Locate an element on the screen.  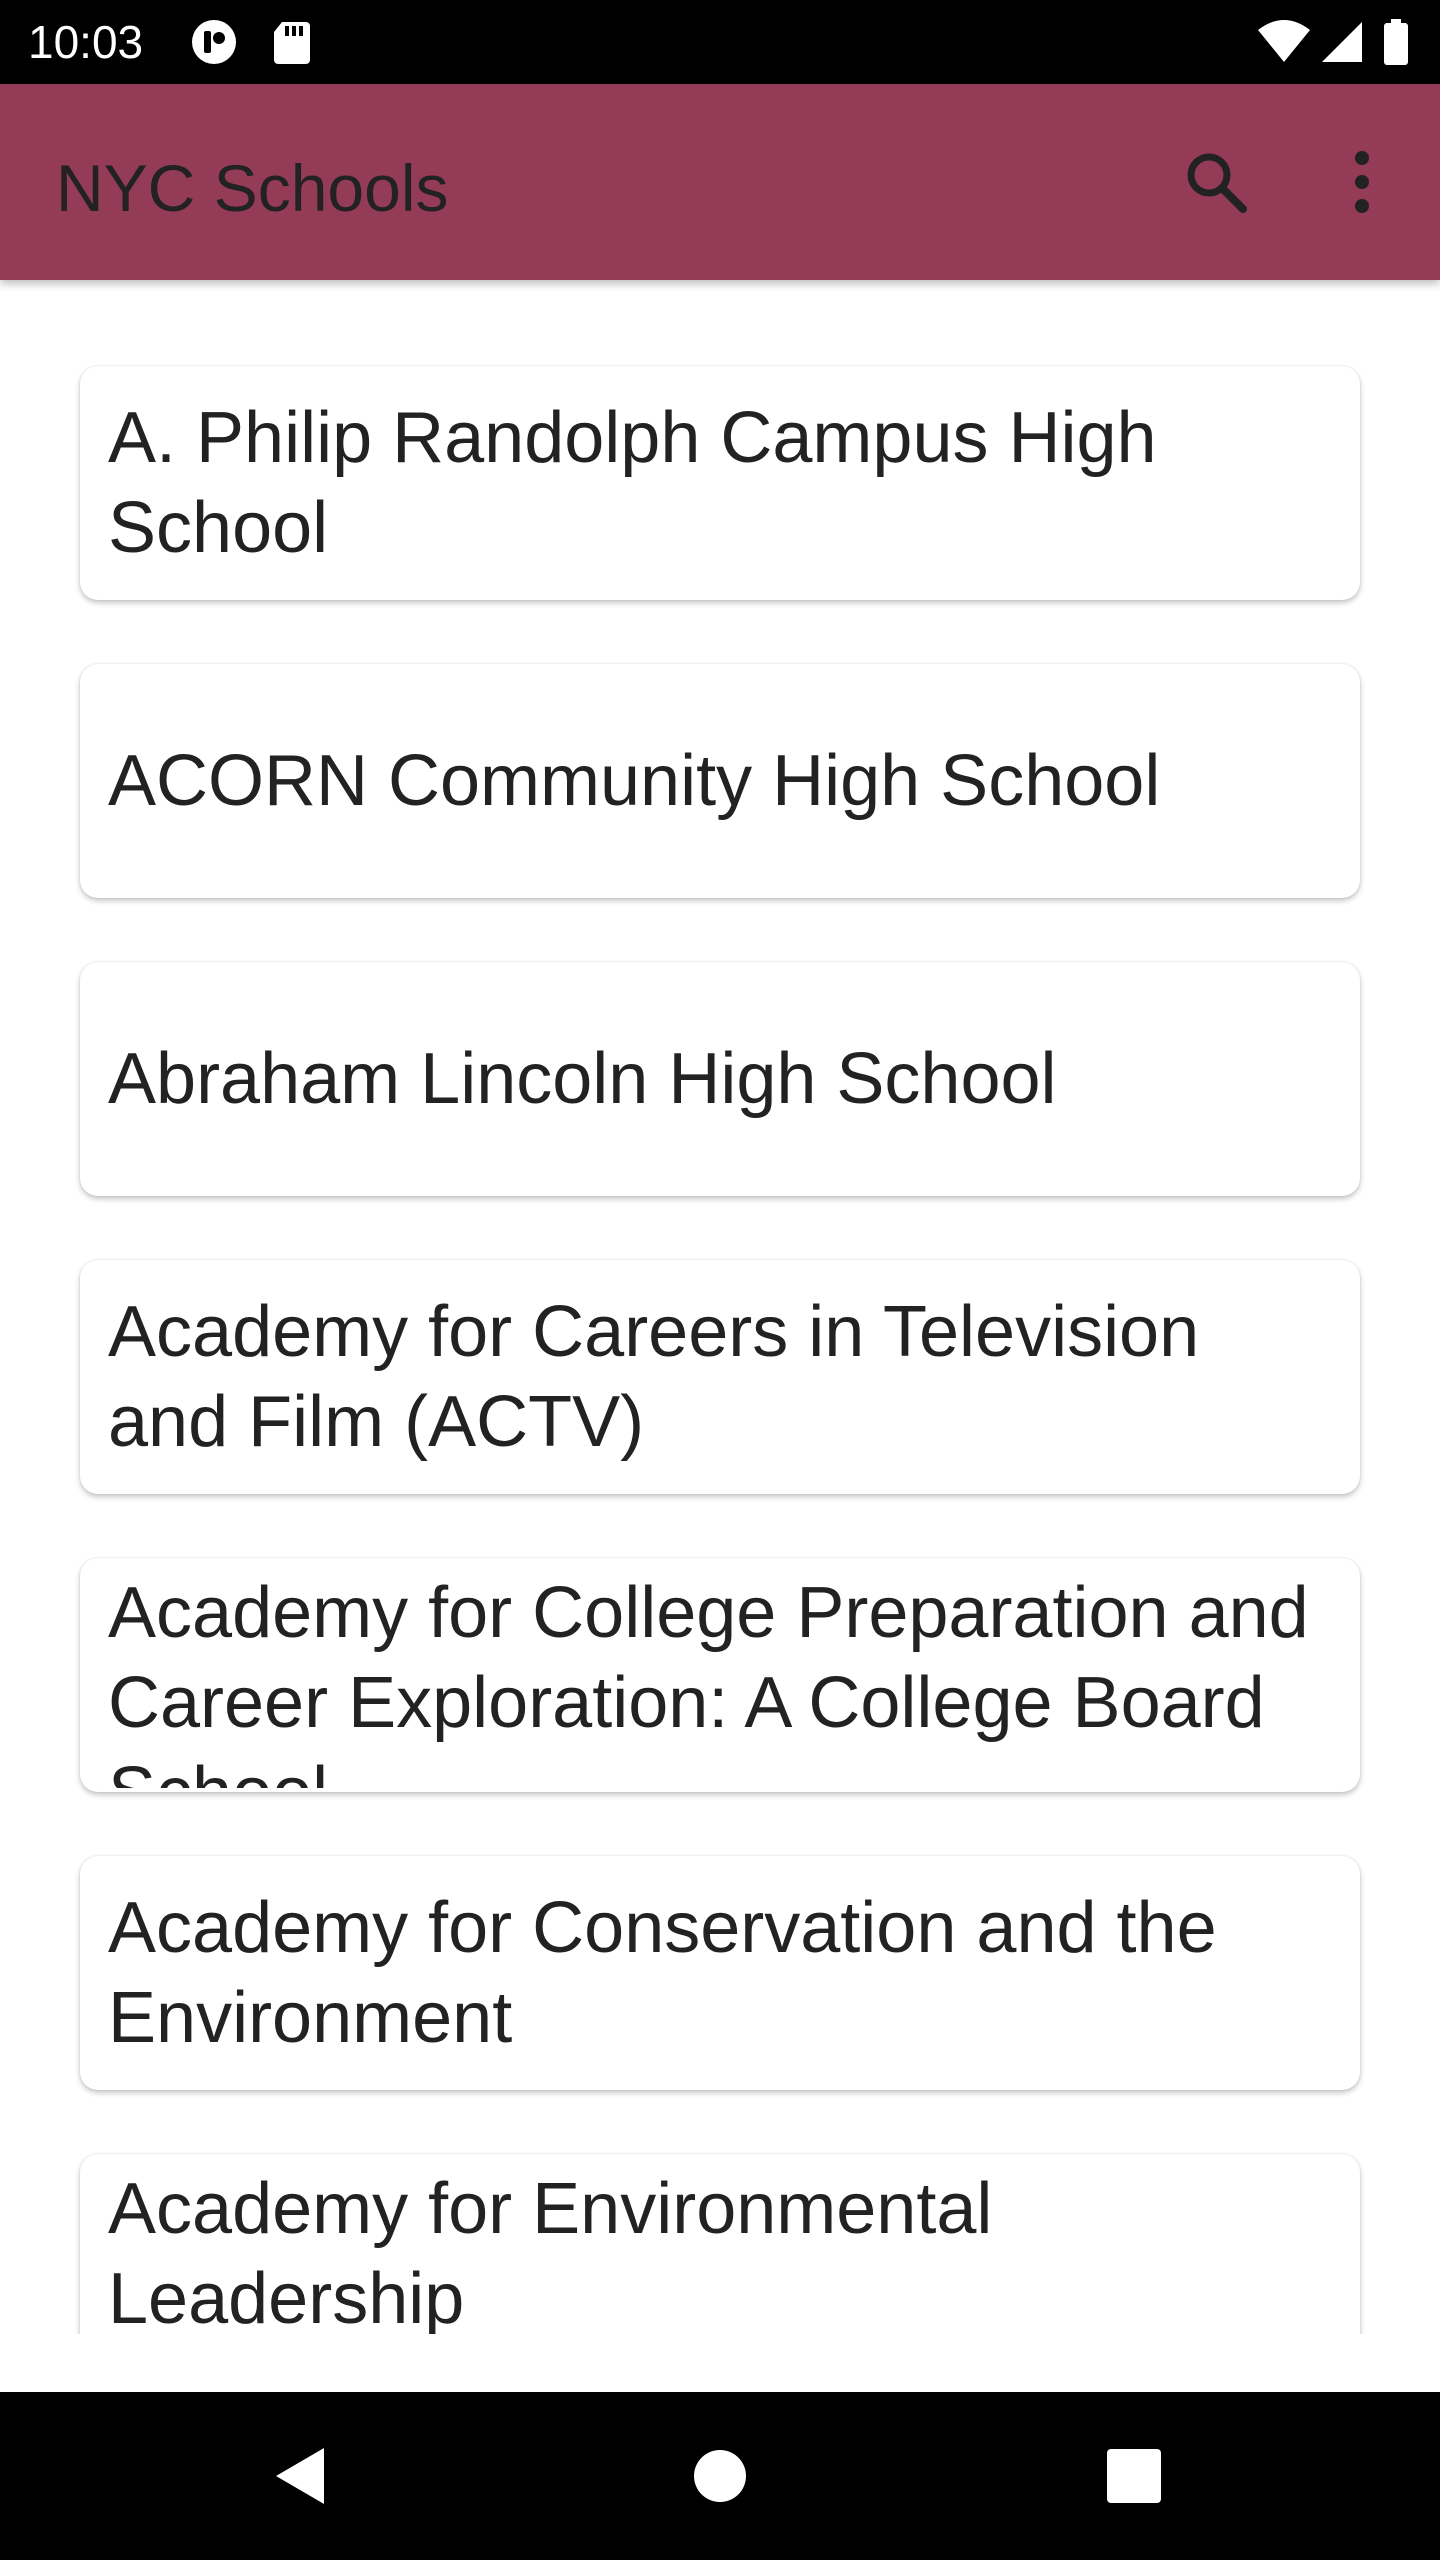
app-notification-icon is located at coordinates (214, 42).